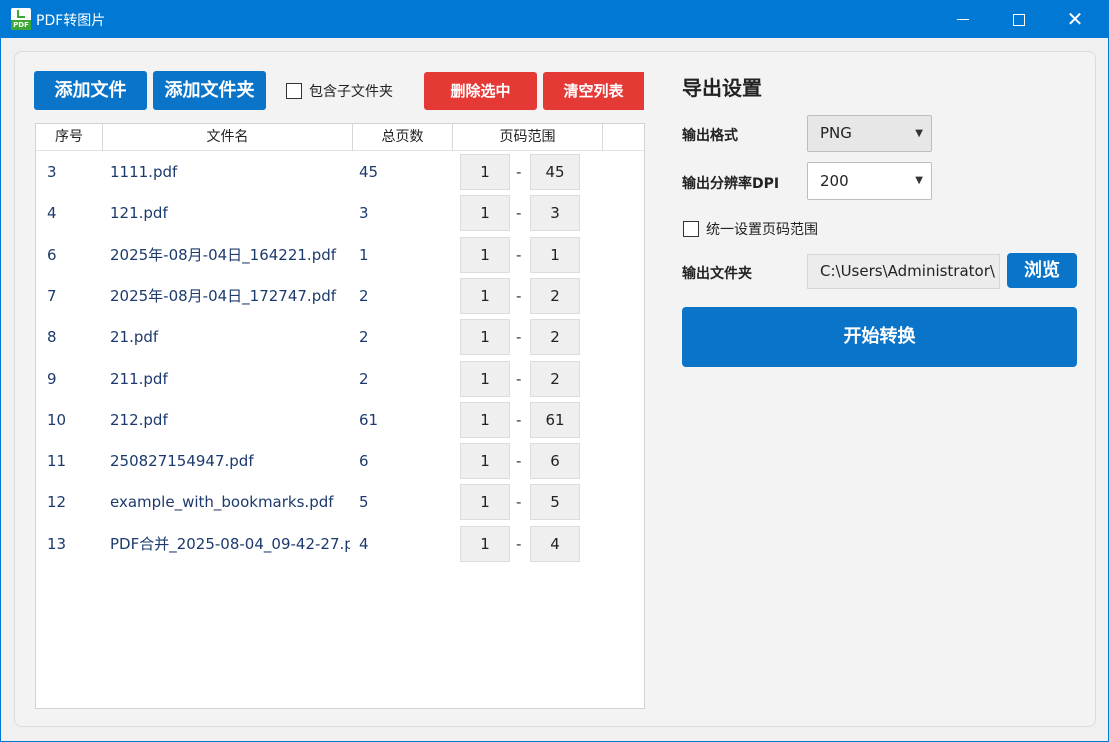 This screenshot has width=1109, height=742. Describe the element at coordinates (71, 21) in the screenshot. I see `window-title: PDF转图片` at that location.